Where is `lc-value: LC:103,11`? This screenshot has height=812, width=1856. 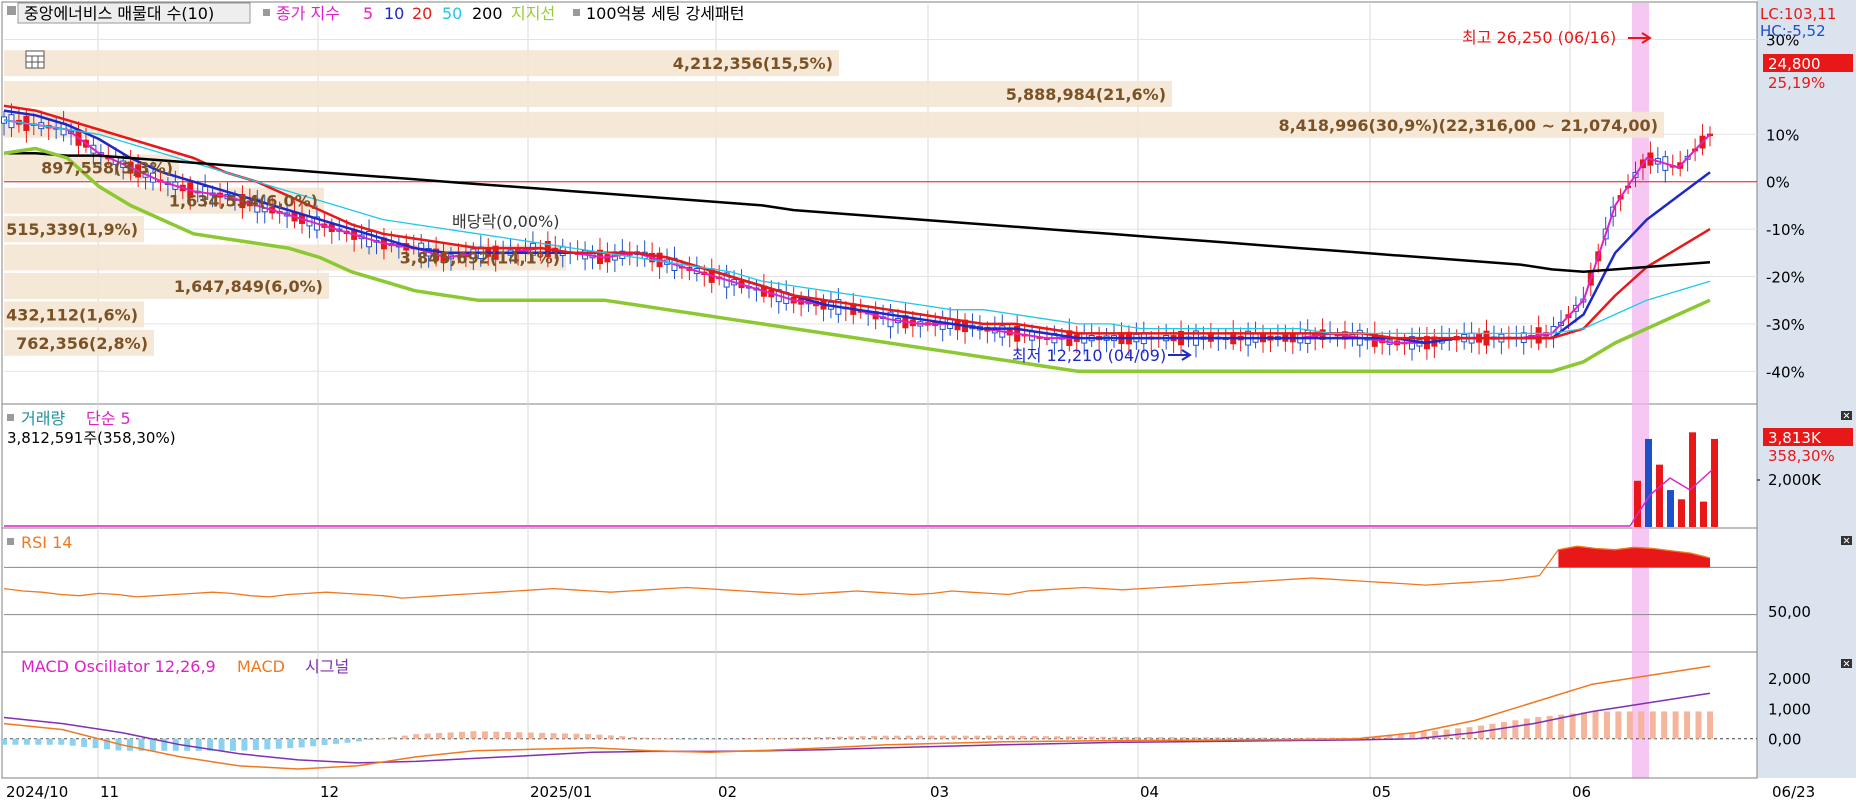 lc-value: LC:103,11 is located at coordinates (1798, 14).